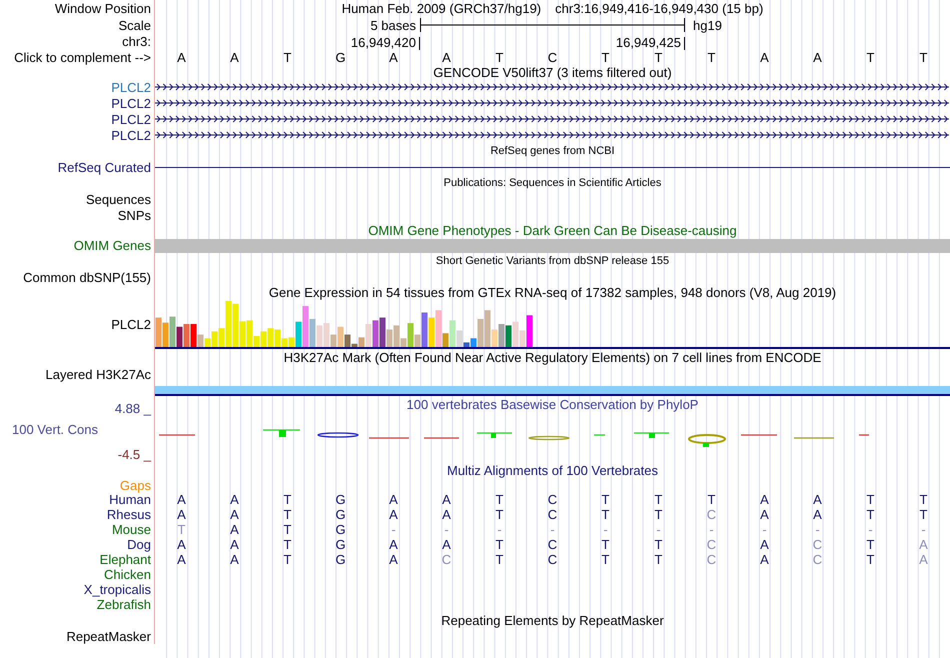 The width and height of the screenshot is (950, 658). I want to click on track-label: RefSeq Curated, so click(104, 167).